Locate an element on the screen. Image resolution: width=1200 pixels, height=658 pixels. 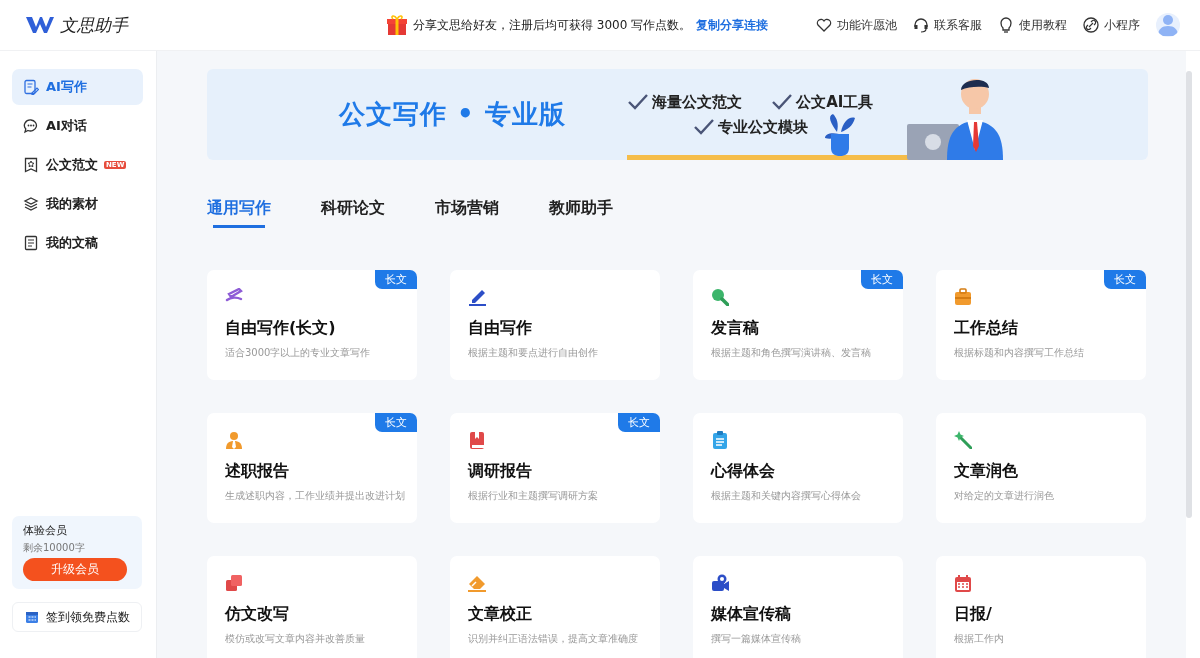
card-title: 发言稿 is located at coordinates (735, 328).